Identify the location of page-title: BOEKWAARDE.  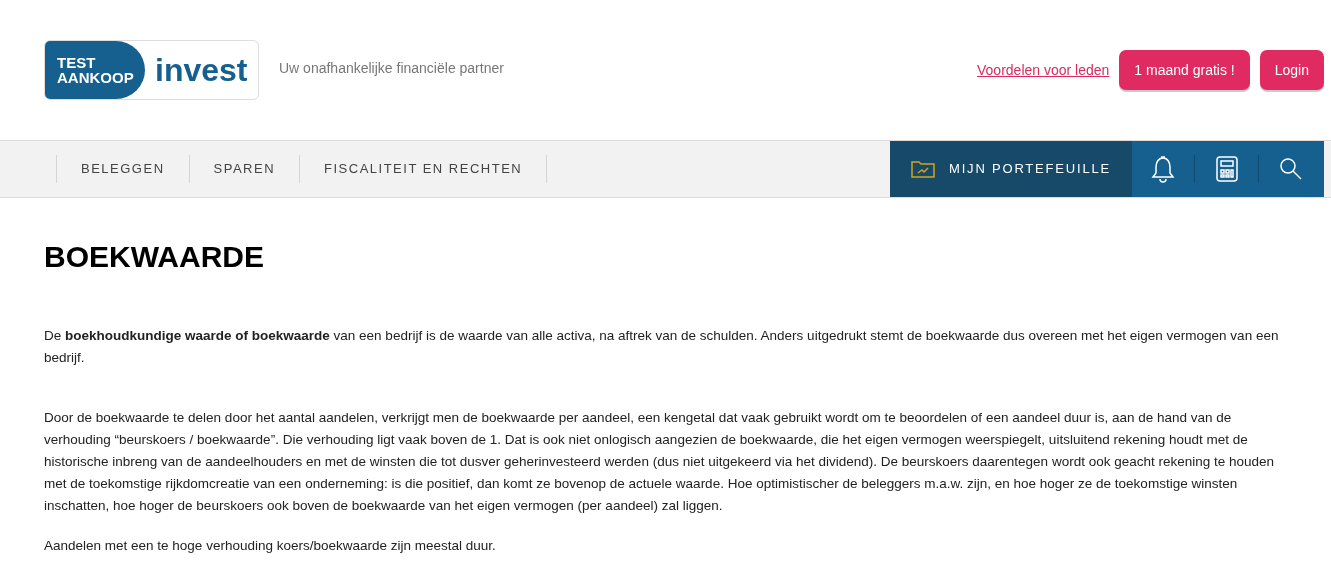
(154, 257).